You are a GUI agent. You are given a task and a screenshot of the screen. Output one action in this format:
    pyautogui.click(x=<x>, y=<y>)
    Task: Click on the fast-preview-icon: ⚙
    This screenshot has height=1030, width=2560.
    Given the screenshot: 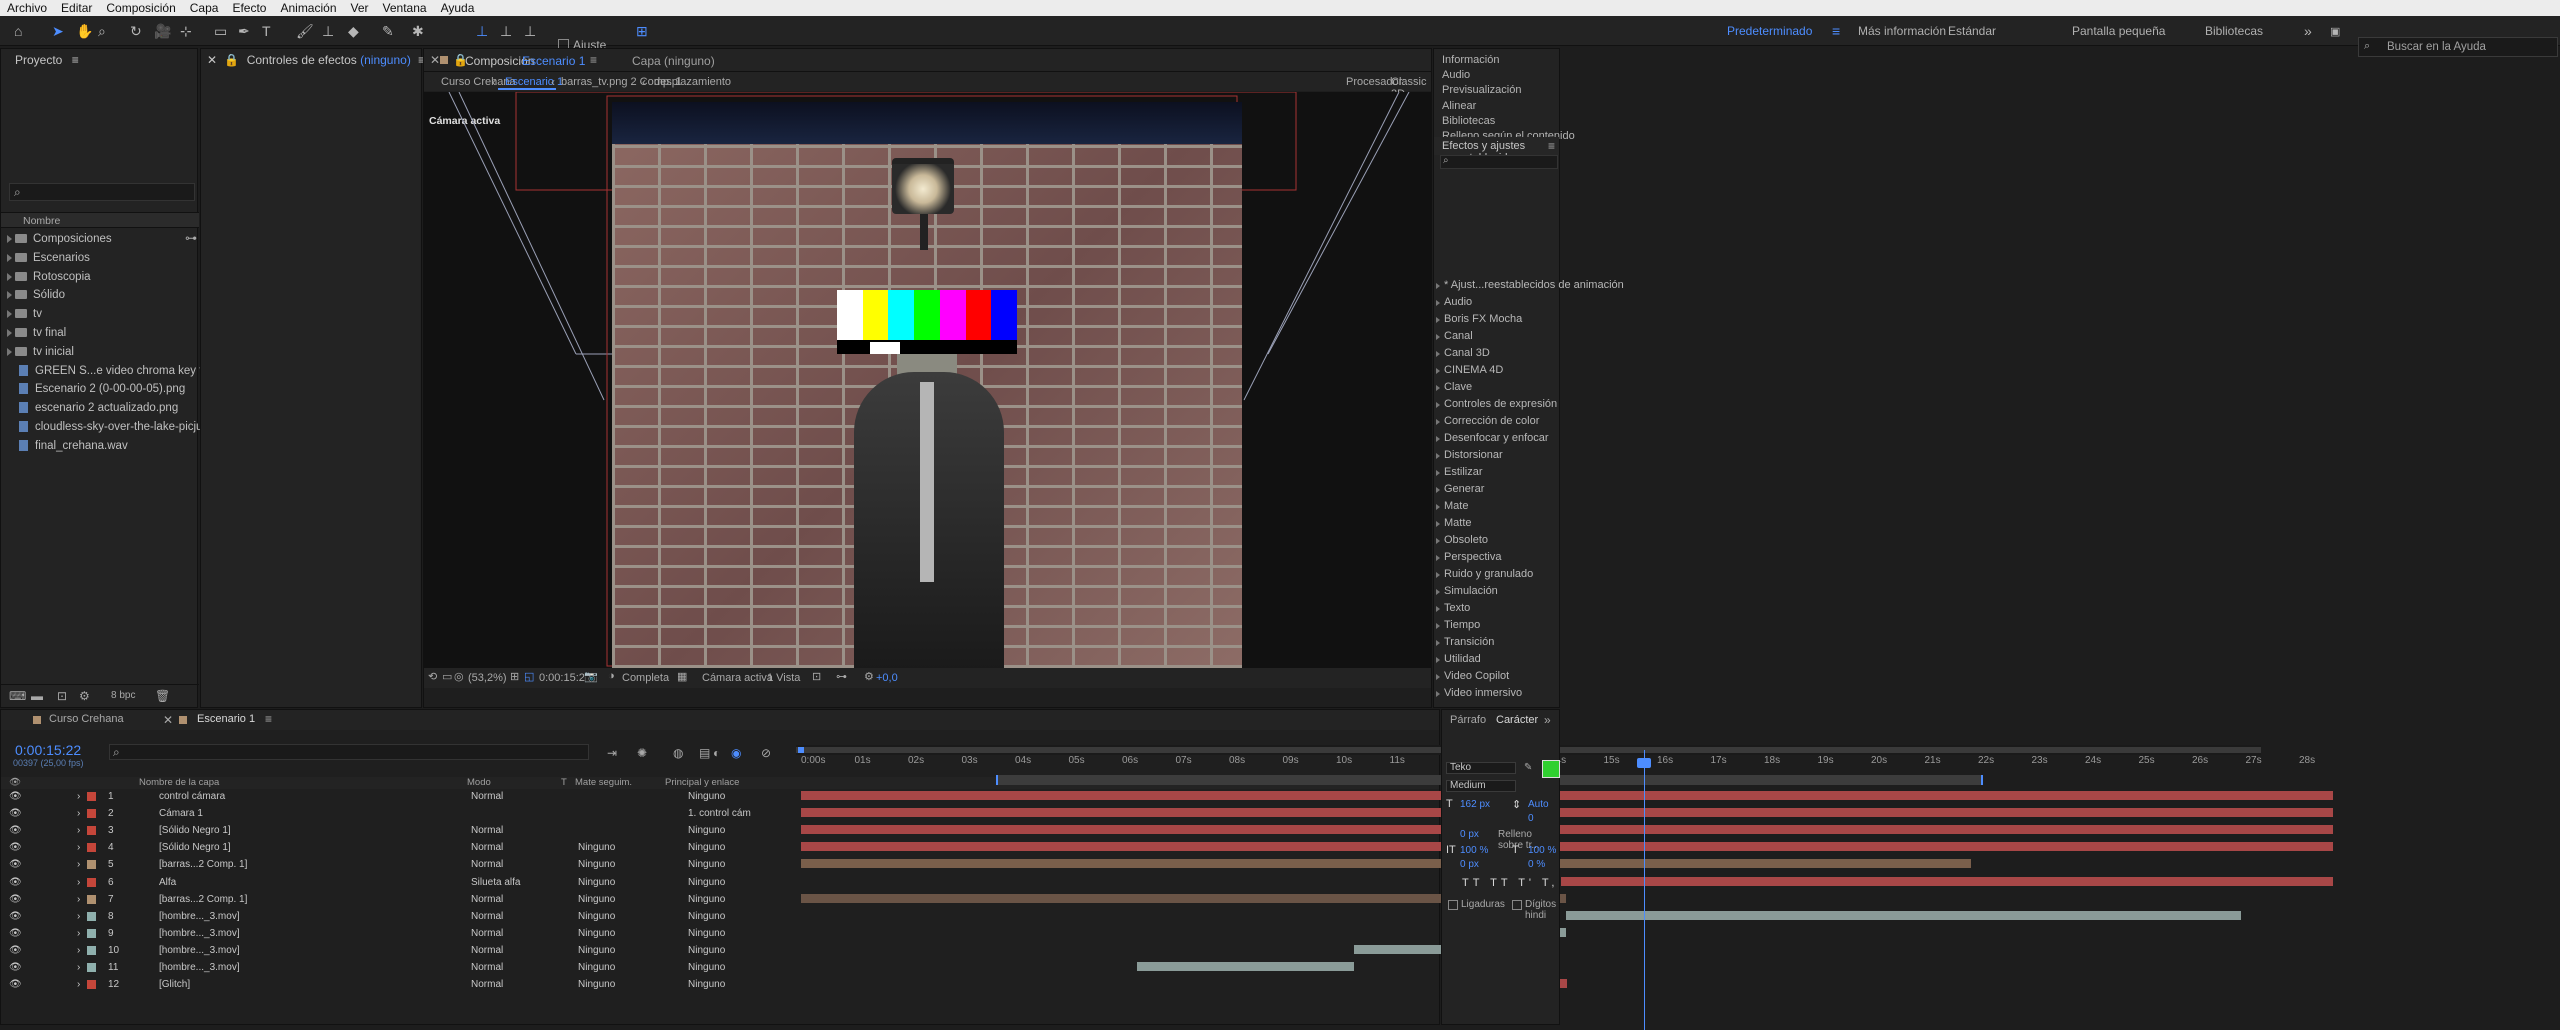 What is the action you would take?
    pyautogui.click(x=869, y=676)
    